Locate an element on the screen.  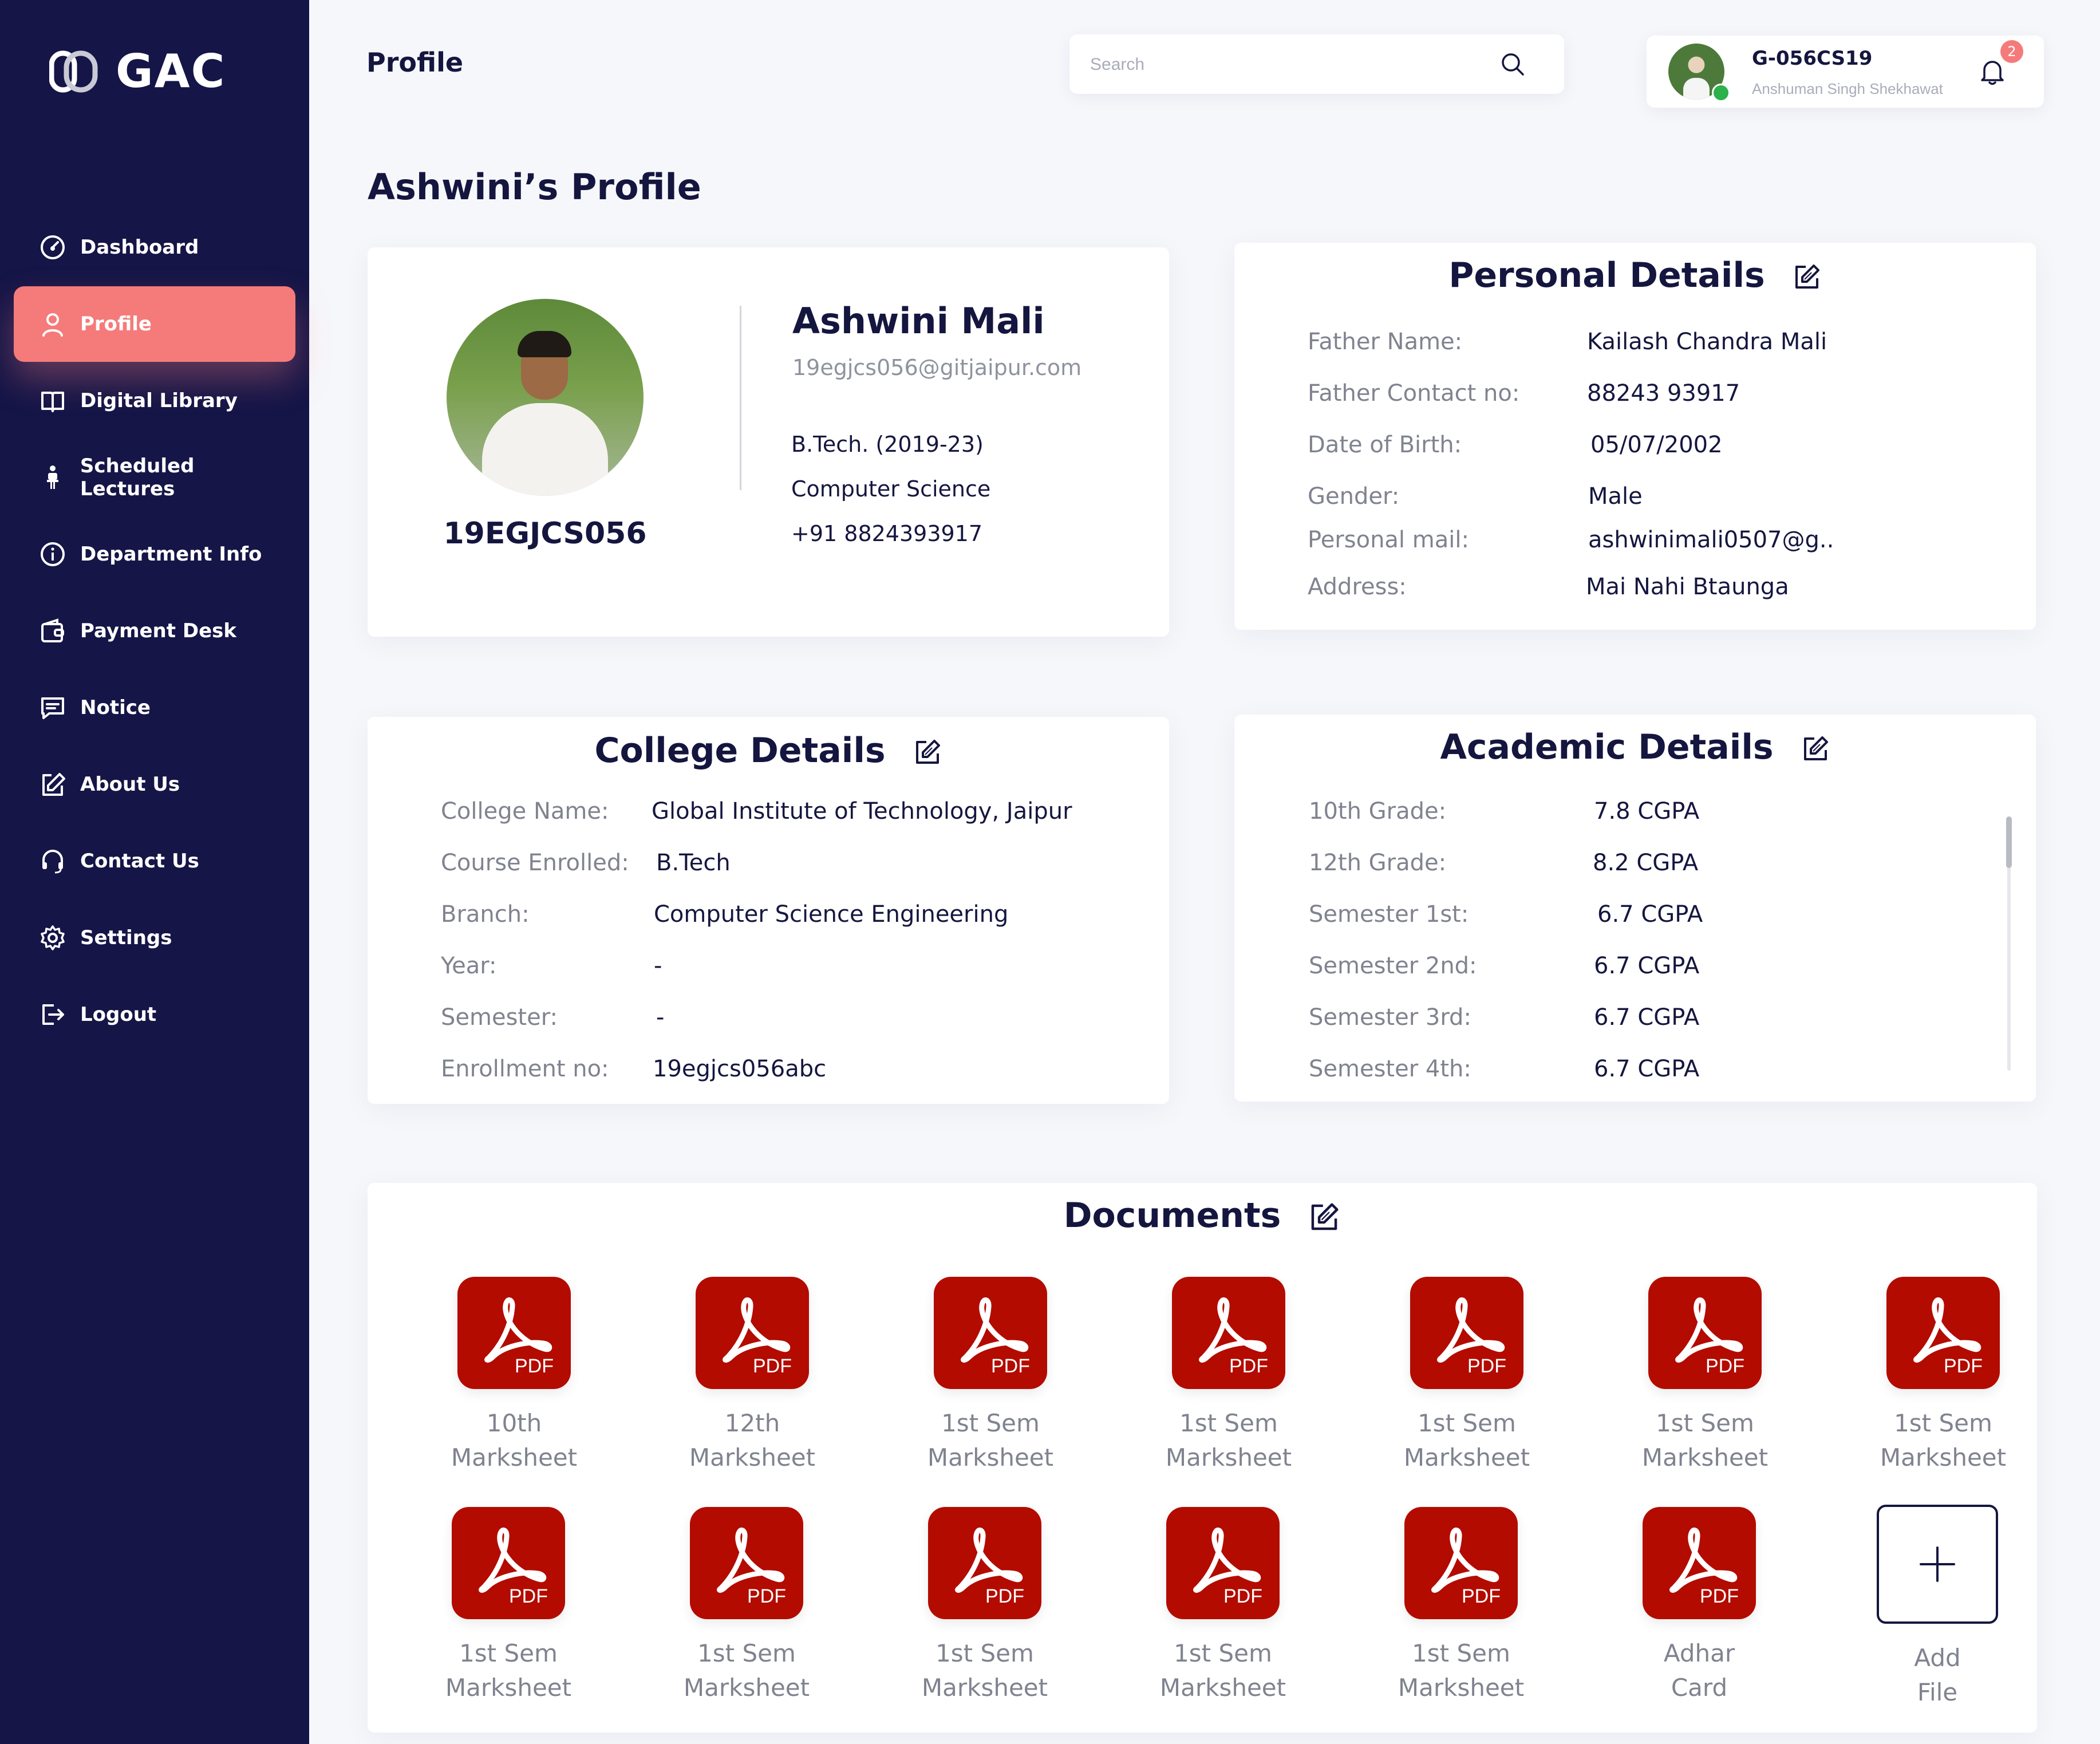
search-input is located at coordinates (1290, 64).